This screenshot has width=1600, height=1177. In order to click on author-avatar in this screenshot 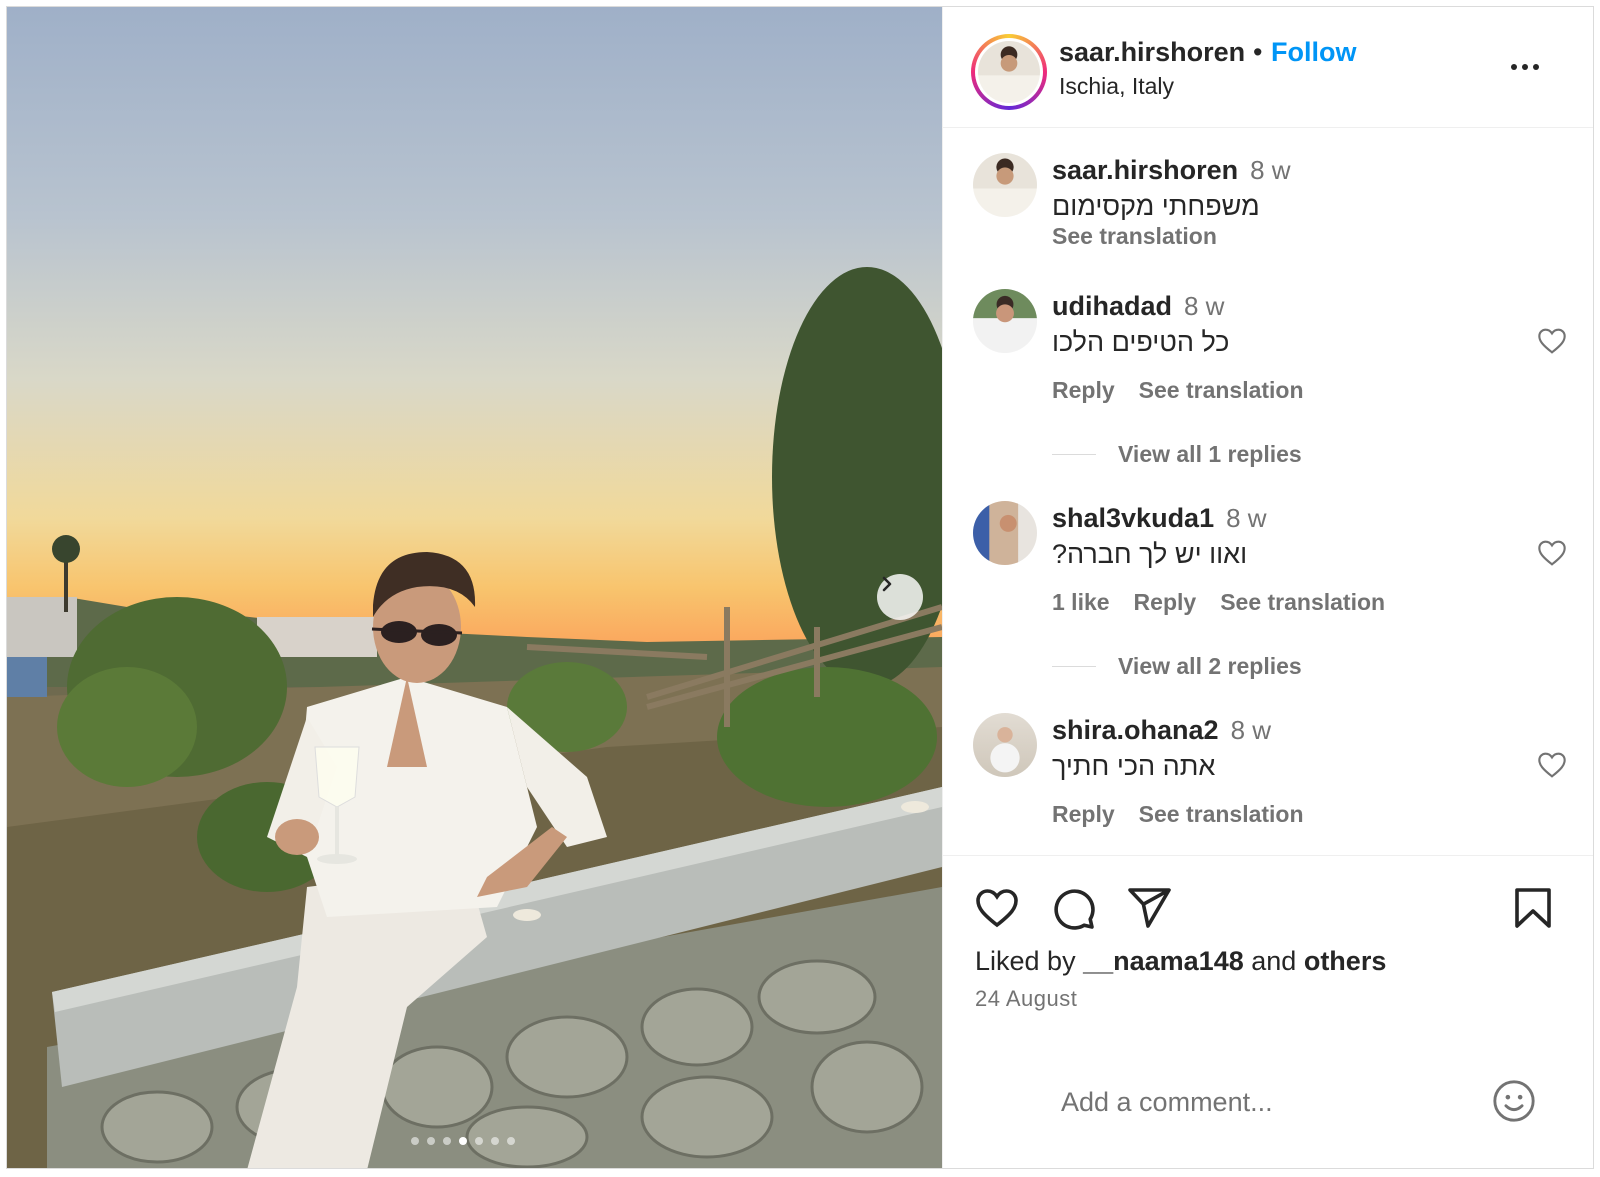, I will do `click(1009, 72)`.